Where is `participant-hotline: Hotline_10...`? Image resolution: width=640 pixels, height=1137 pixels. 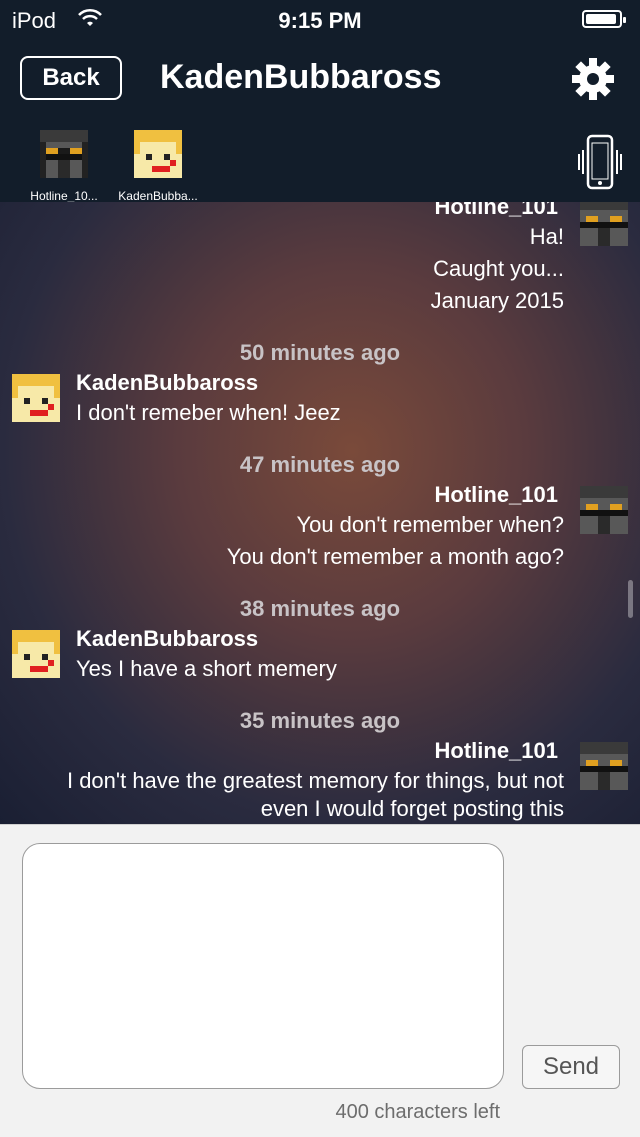
participant-hotline: Hotline_10... is located at coordinates (64, 166).